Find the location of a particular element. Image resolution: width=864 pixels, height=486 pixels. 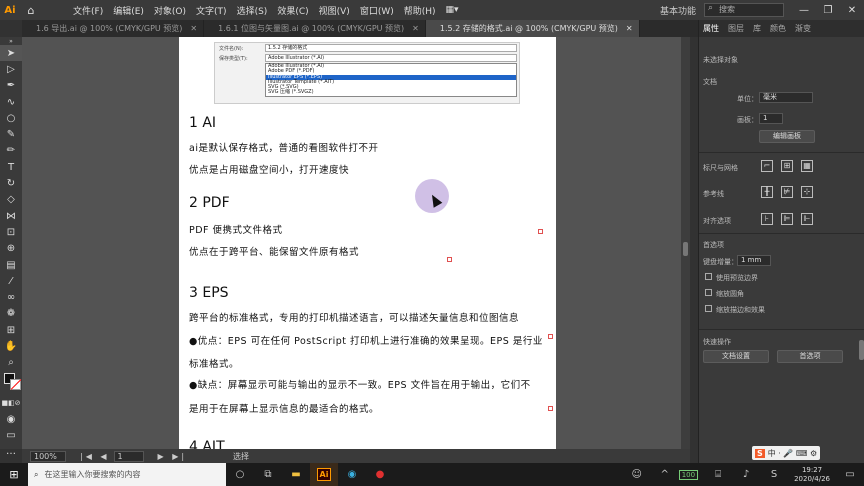

guides-icon: ╫ is located at coordinates (767, 192).